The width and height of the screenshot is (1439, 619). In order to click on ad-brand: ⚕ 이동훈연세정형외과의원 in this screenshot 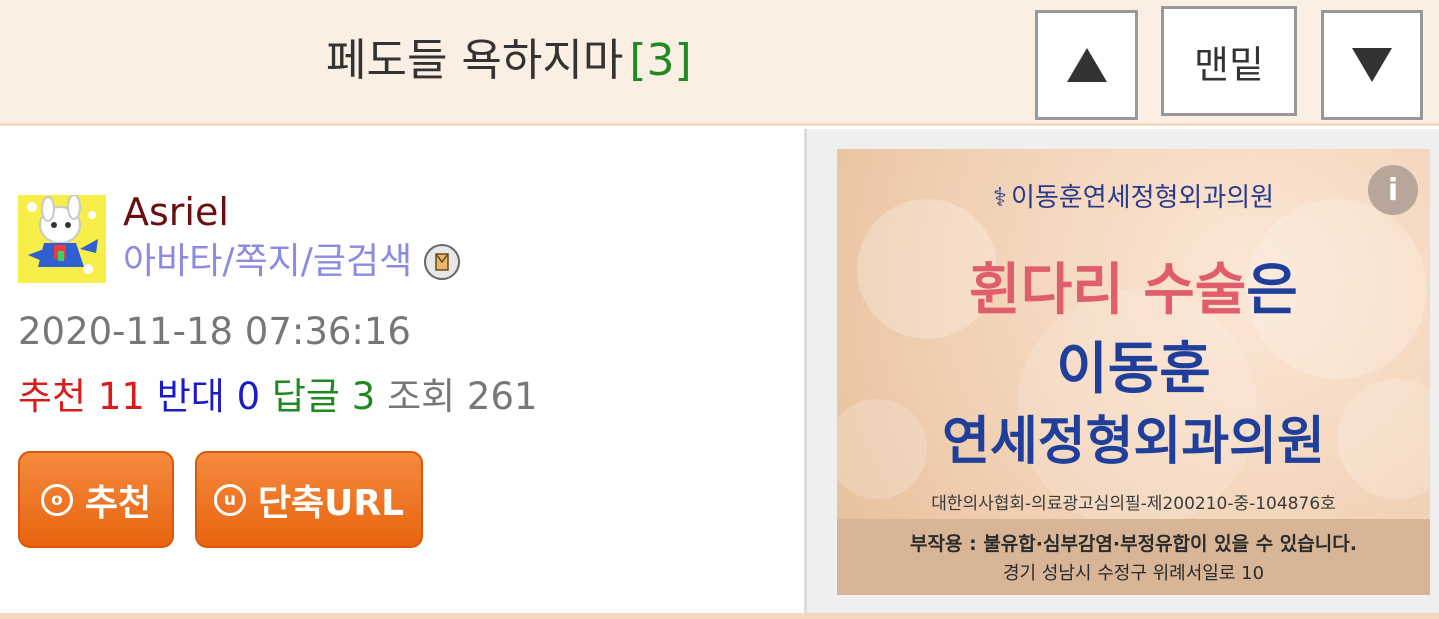, I will do `click(1133, 195)`.